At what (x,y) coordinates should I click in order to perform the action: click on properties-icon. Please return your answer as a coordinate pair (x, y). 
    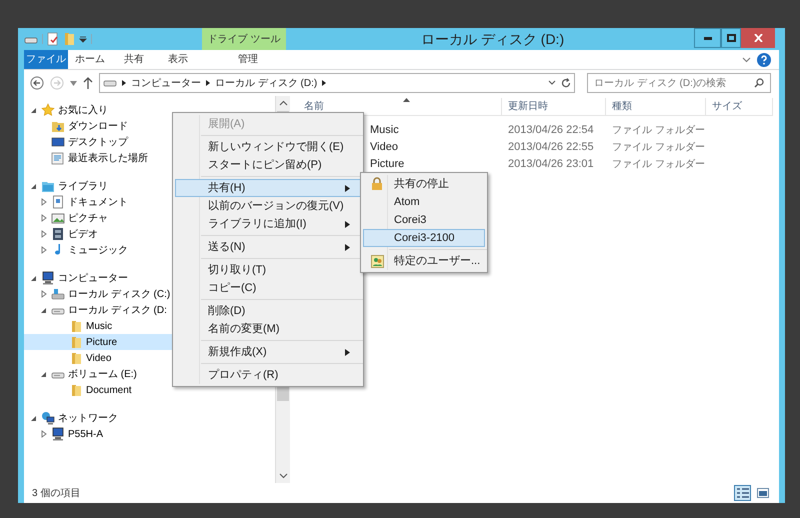
    Looking at the image, I should click on (53, 39).